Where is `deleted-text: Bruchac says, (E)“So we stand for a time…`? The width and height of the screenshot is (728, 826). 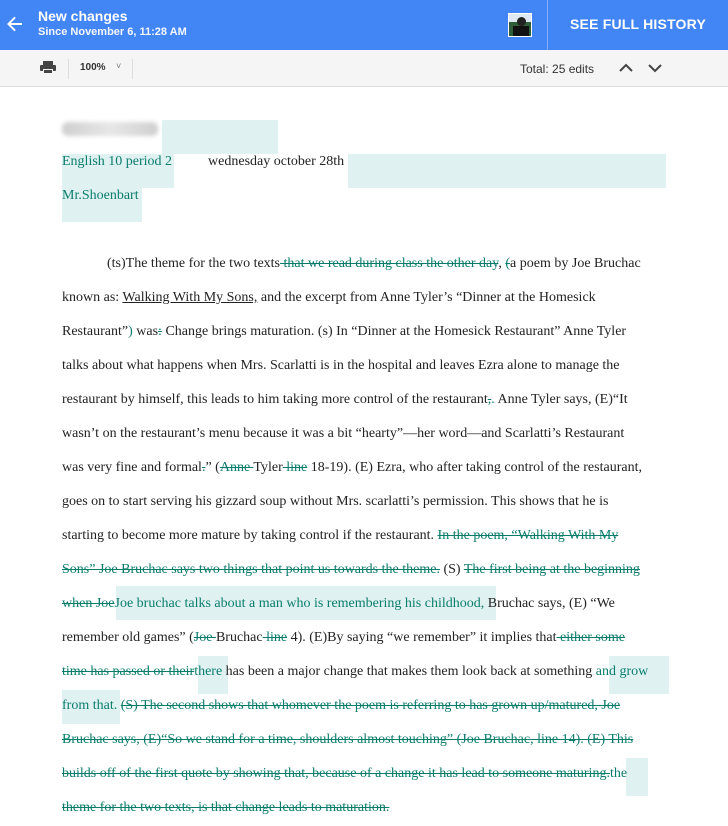 deleted-text: Bruchac says, (E)“So we stand for a time… is located at coordinates (348, 739).